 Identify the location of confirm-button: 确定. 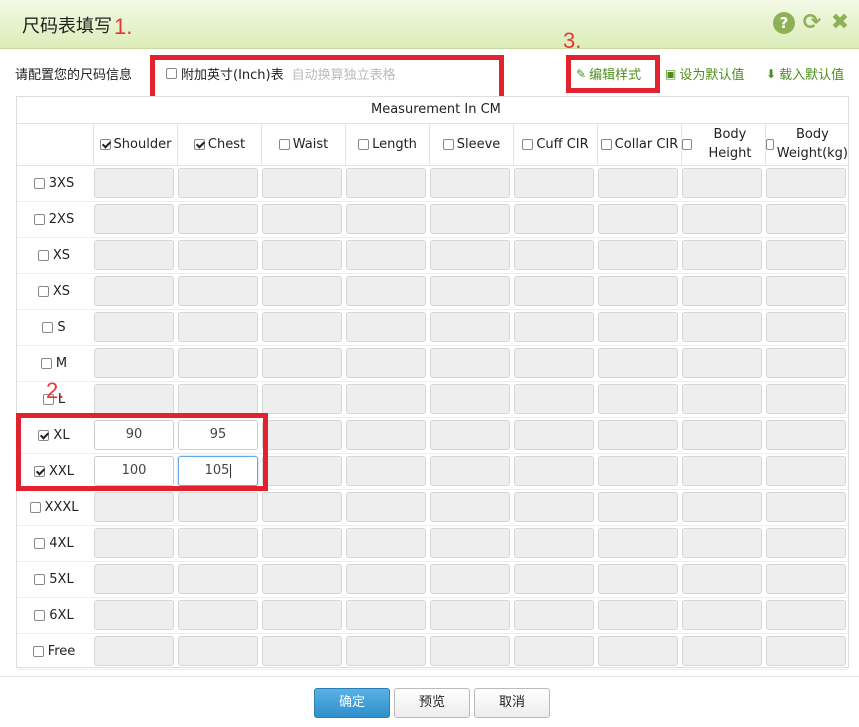
(352, 703).